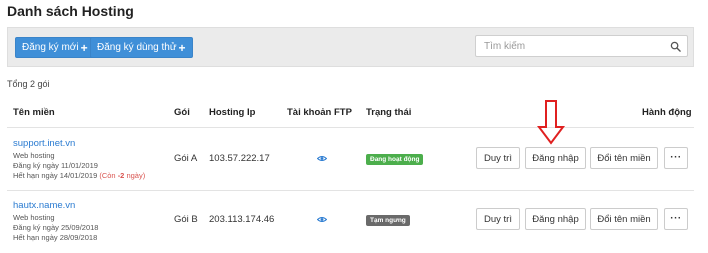 Image resolution: width=708 pixels, height=253 pixels. What do you see at coordinates (137, 47) in the screenshot?
I see `register-trial-label: Đăng ký dùng thử` at bounding box center [137, 47].